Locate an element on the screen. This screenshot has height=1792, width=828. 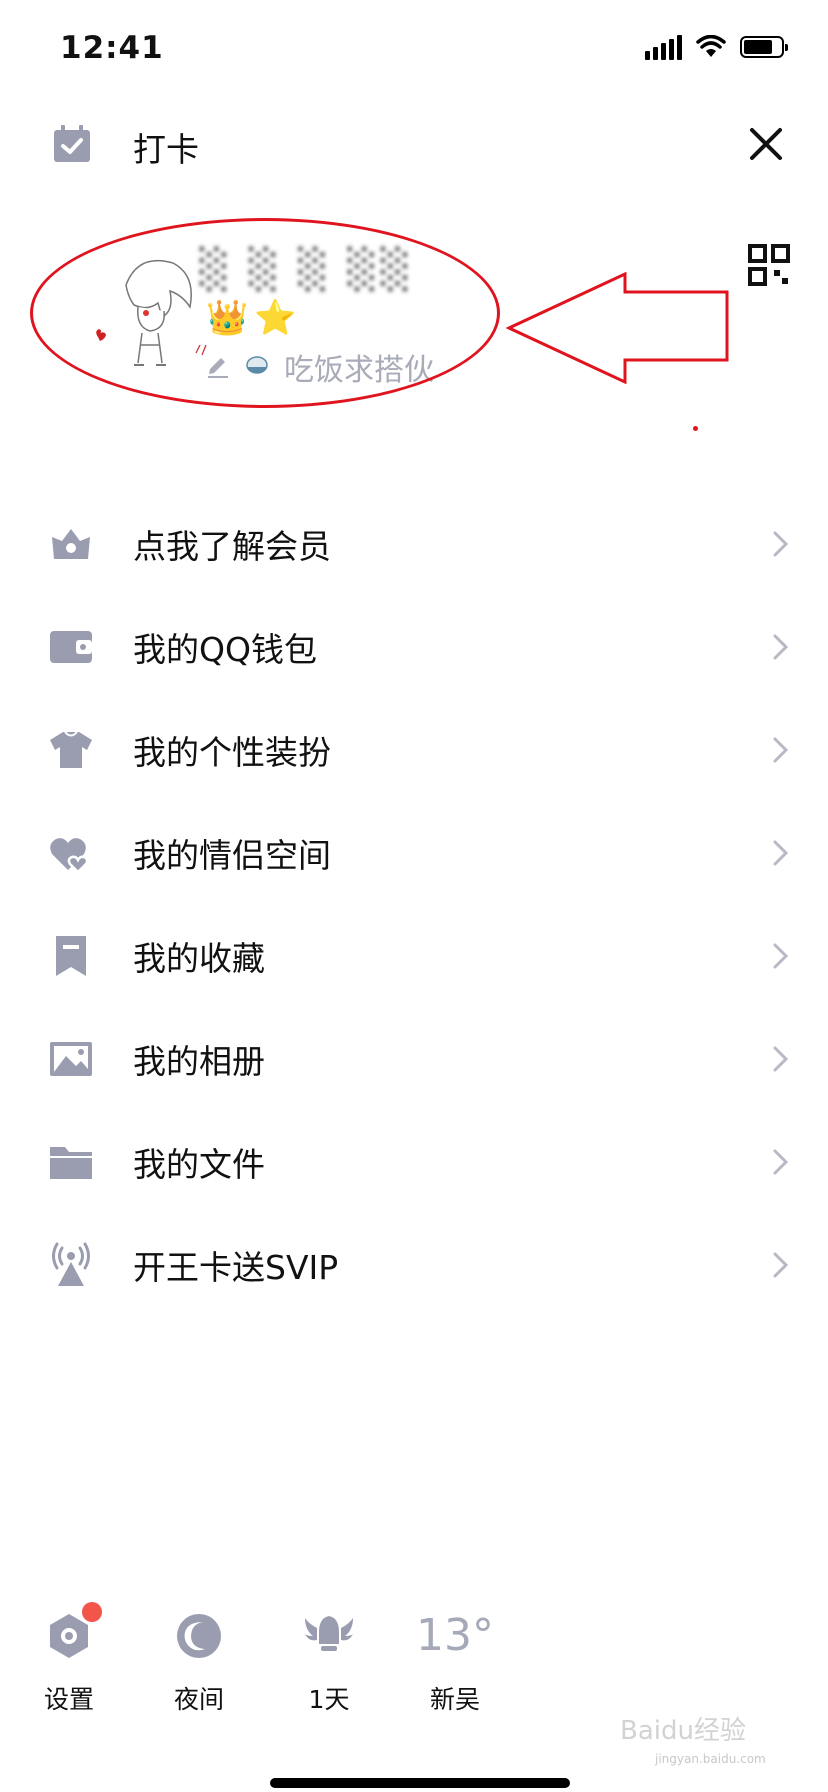
wallet-icon is located at coordinates (71, 647).